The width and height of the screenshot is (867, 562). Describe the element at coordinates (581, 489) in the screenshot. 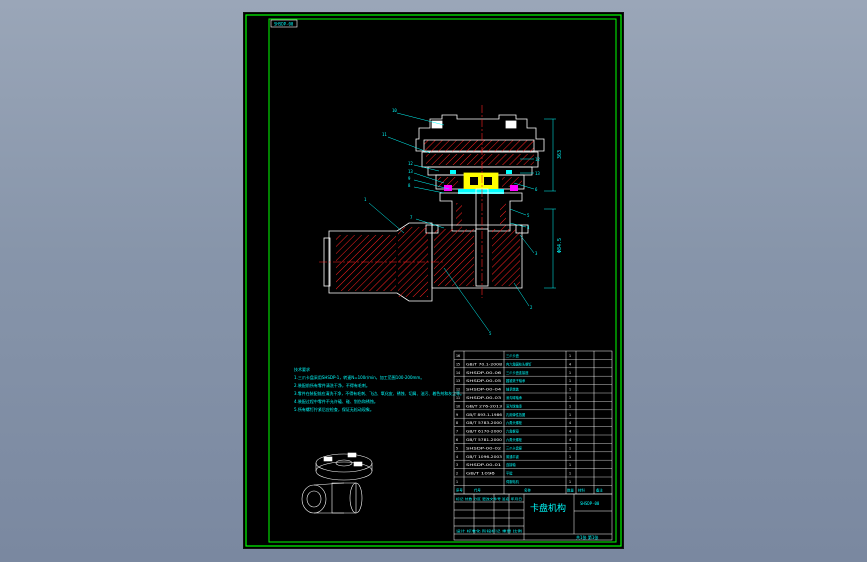

I see `bom-header-material: 材料` at that location.